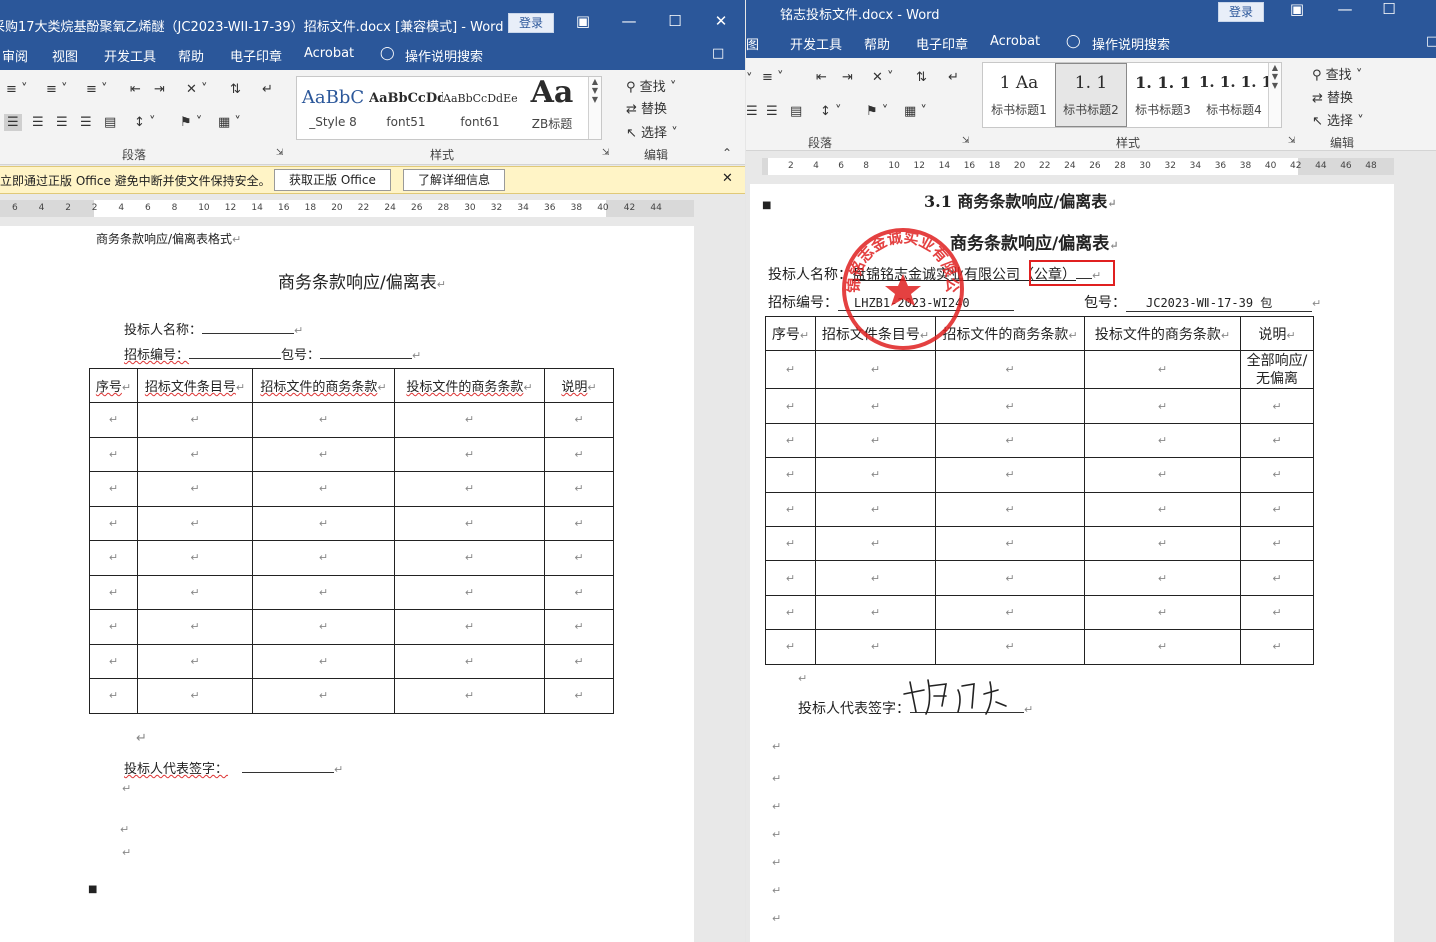 The height and width of the screenshot is (942, 1436). Describe the element at coordinates (197, 89) in the screenshot. I see `chinese-layout-icon: ✕ ˅` at that location.